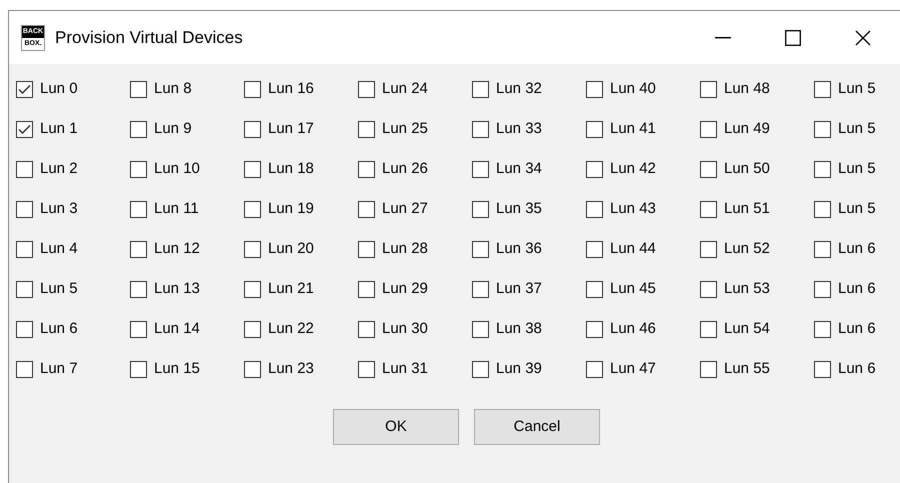  Describe the element at coordinates (59, 368) in the screenshot. I see `checkbox-label: Lun 7` at that location.